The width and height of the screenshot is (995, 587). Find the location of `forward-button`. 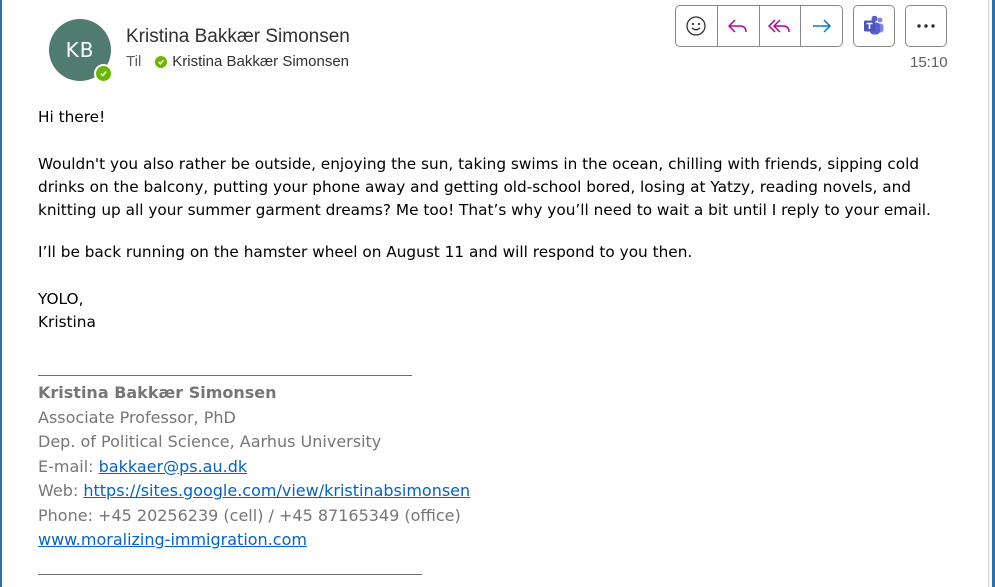

forward-button is located at coordinates (821, 26).